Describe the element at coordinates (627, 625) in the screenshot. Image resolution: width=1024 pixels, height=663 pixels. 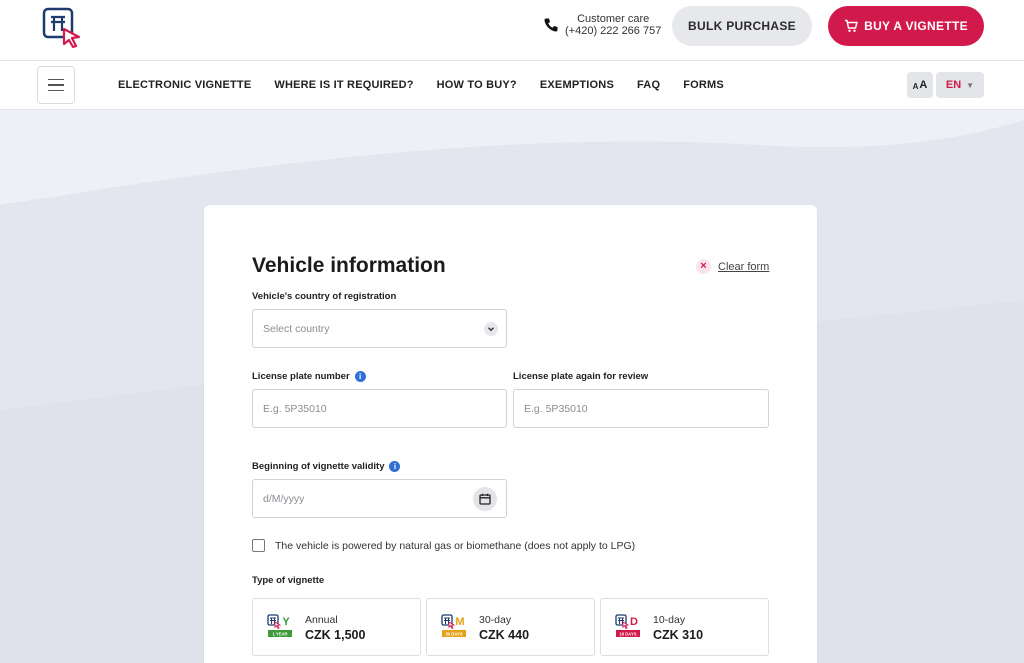
I see `vignette-day-icon: D 10 DAYS` at that location.